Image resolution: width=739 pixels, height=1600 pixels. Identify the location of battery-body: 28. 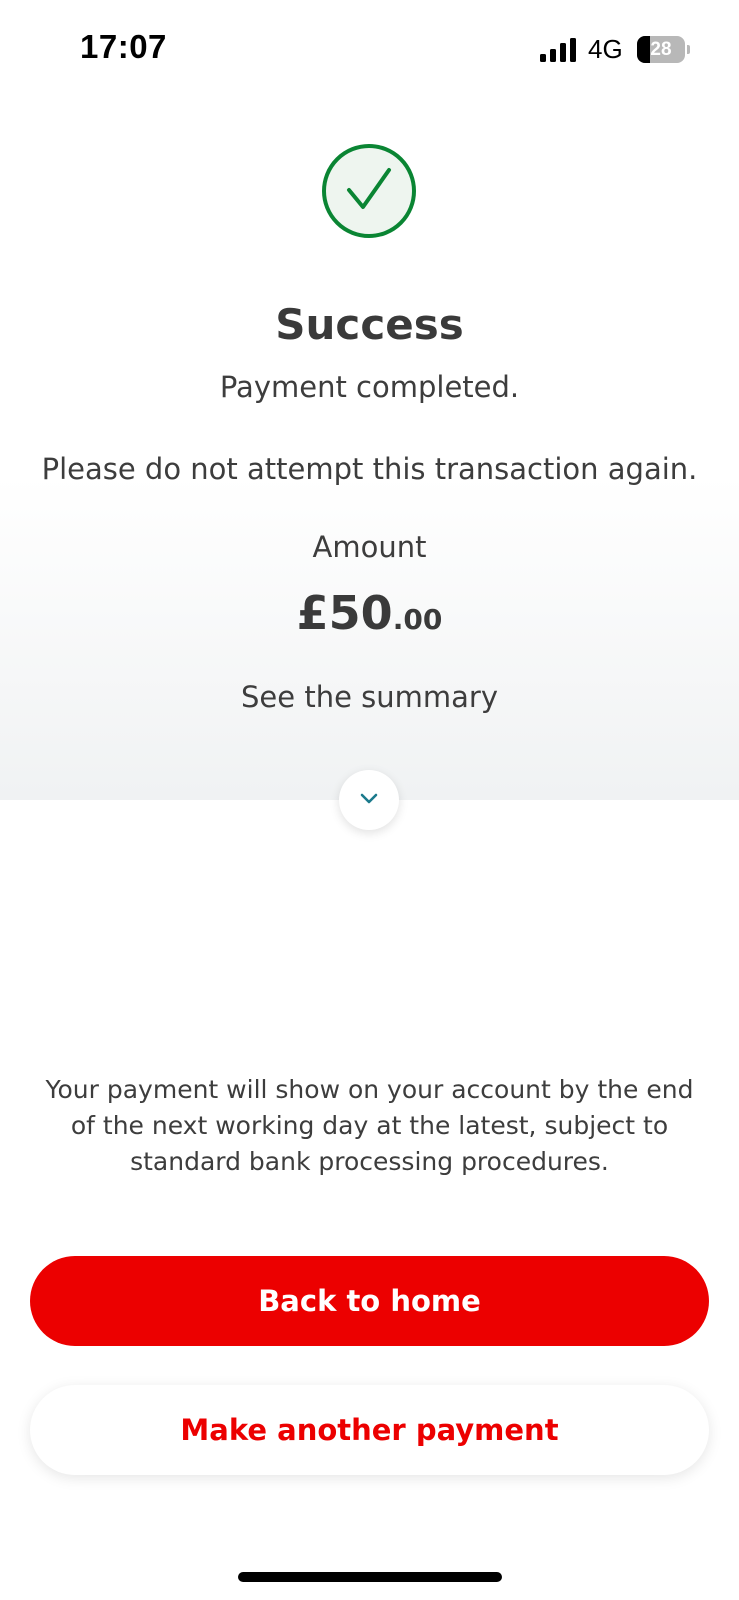
(661, 49).